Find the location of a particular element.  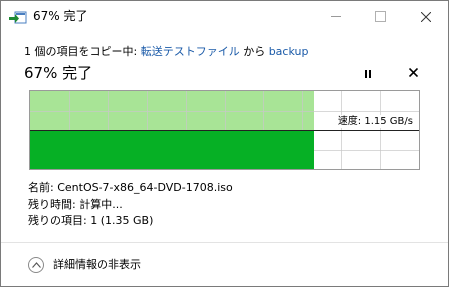

details-toggle-label: 詳細情報の非表示 is located at coordinates (97, 265).